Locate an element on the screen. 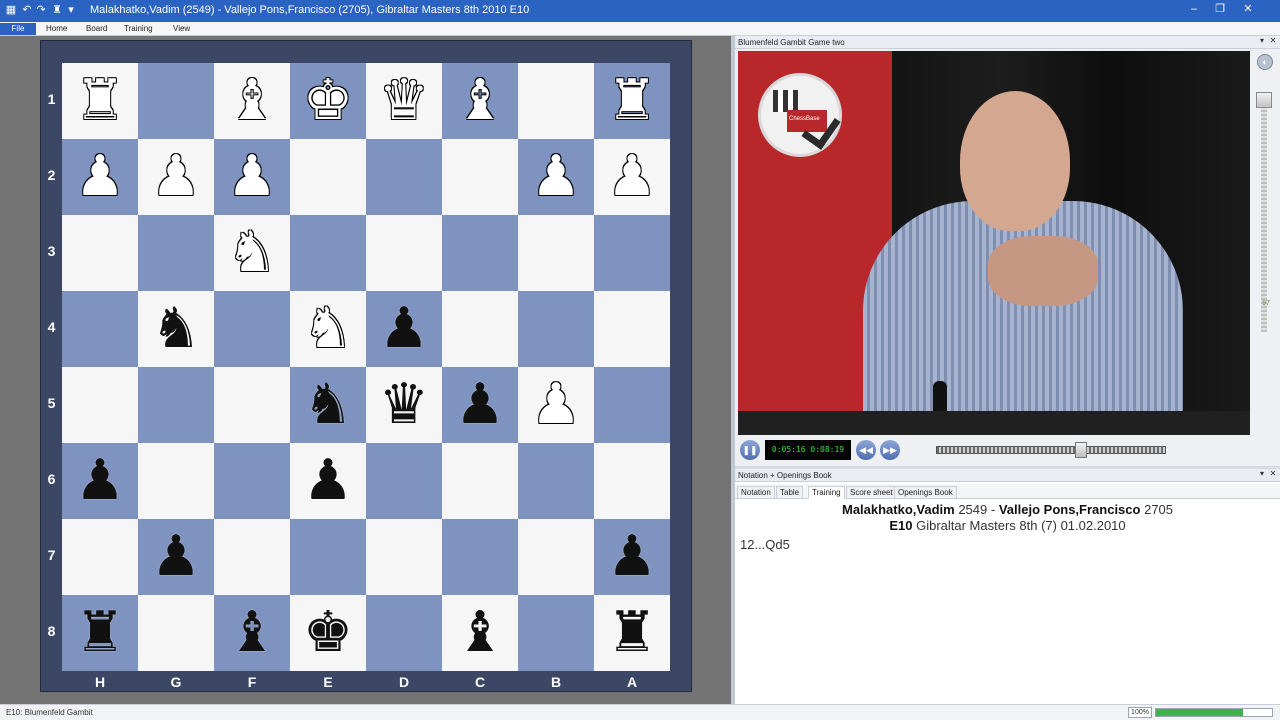  square-h5 is located at coordinates (100, 405).